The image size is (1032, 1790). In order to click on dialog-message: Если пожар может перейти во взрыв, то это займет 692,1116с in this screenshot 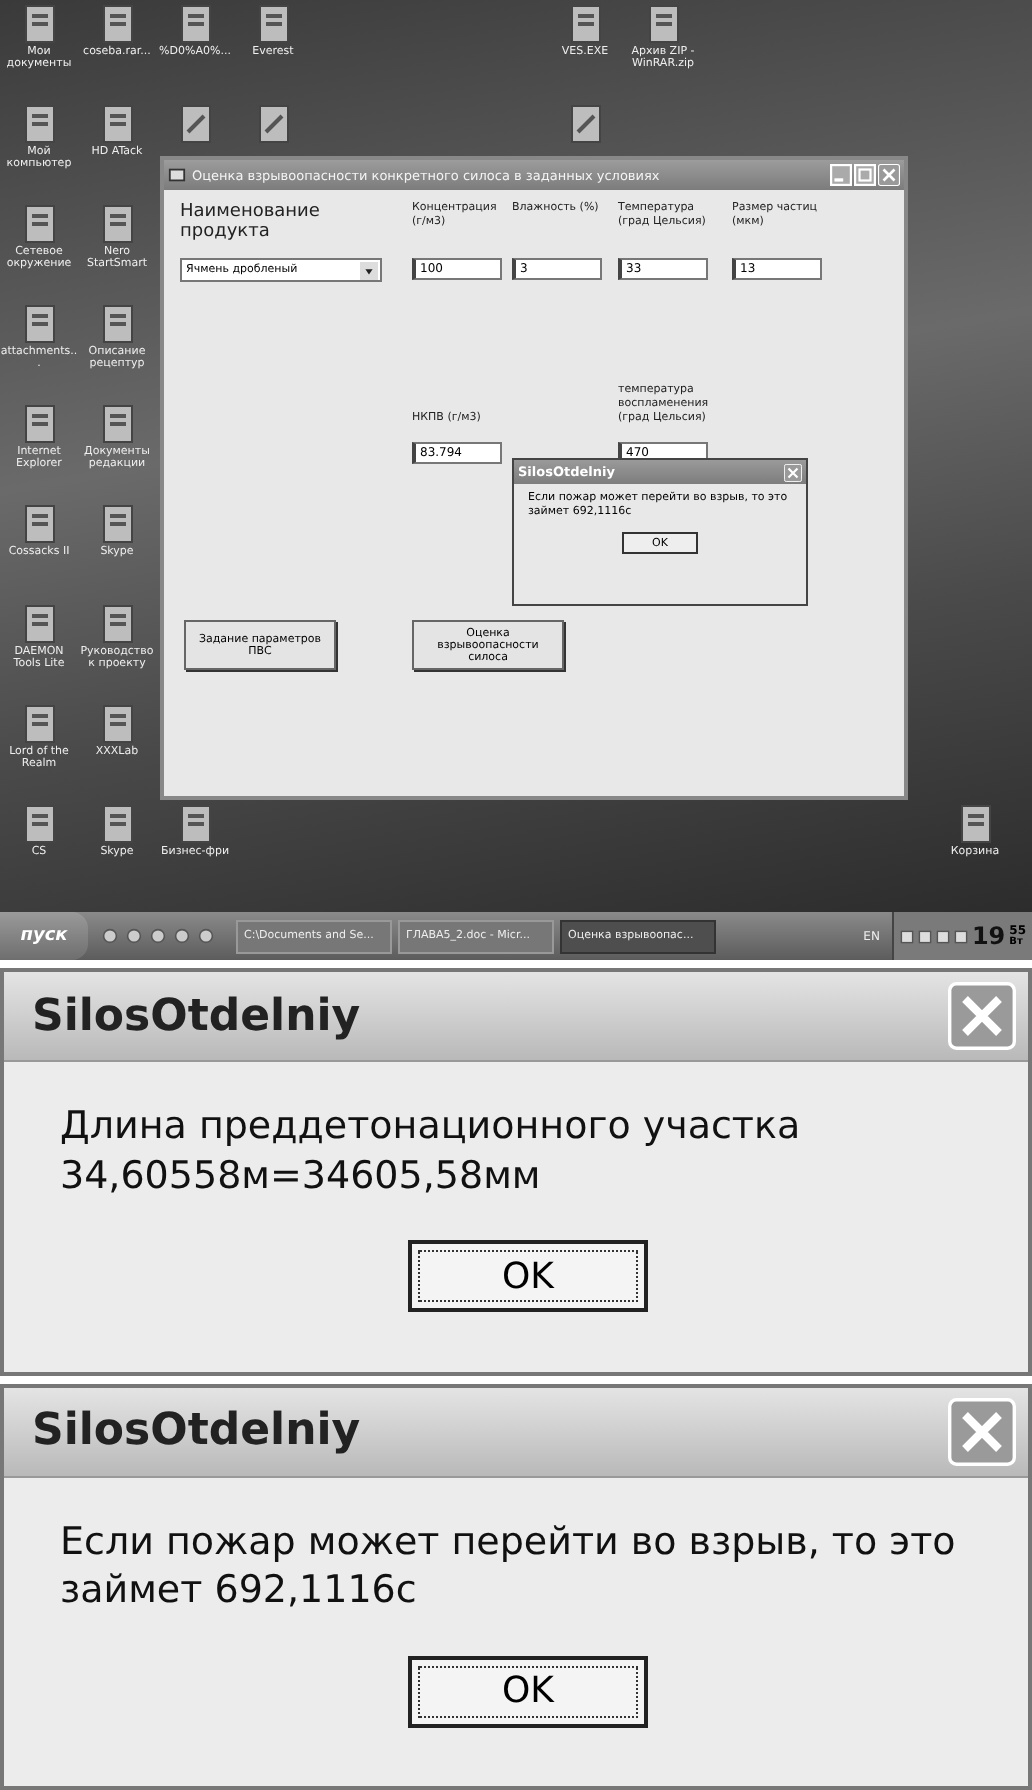, I will do `click(509, 1566)`.